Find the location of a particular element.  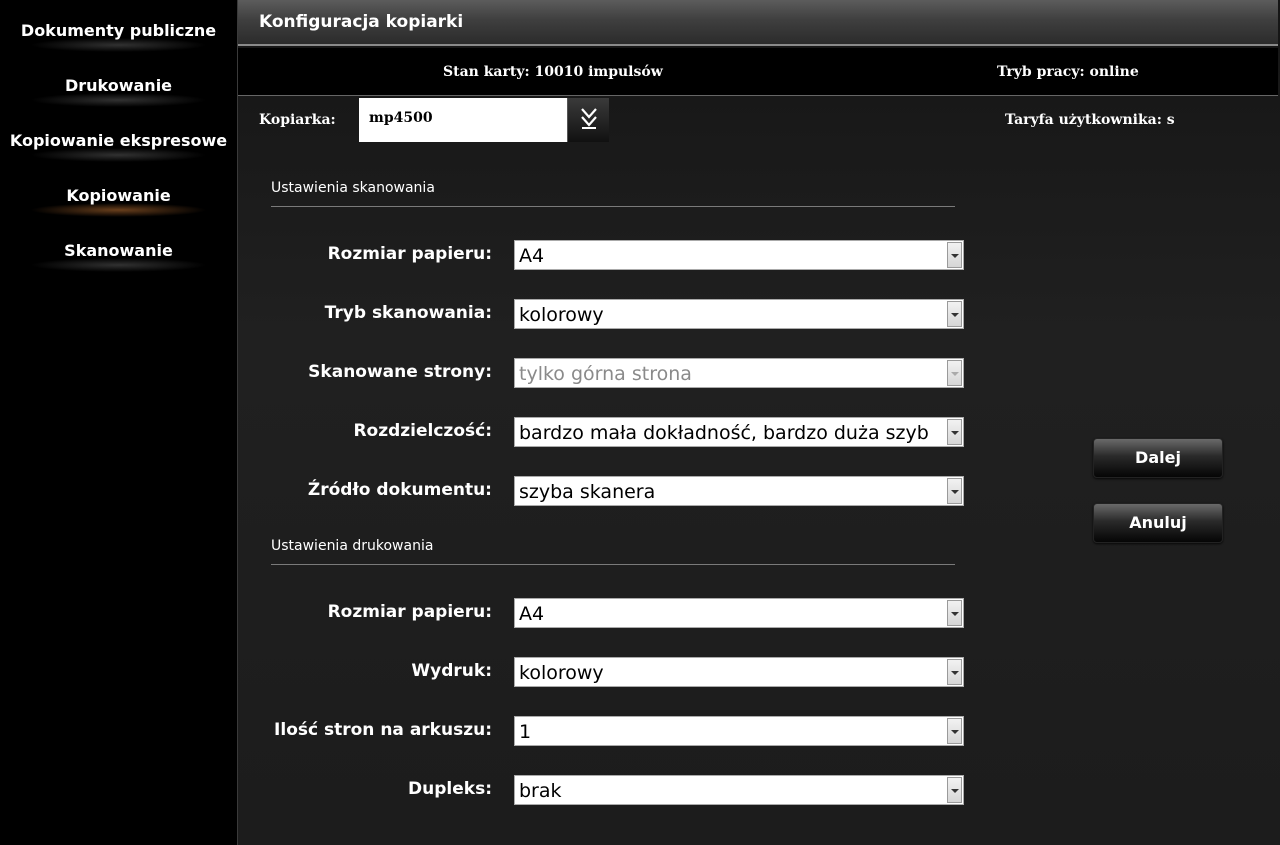

sidebar-item-copying: Kopiowanie is located at coordinates (118, 199).